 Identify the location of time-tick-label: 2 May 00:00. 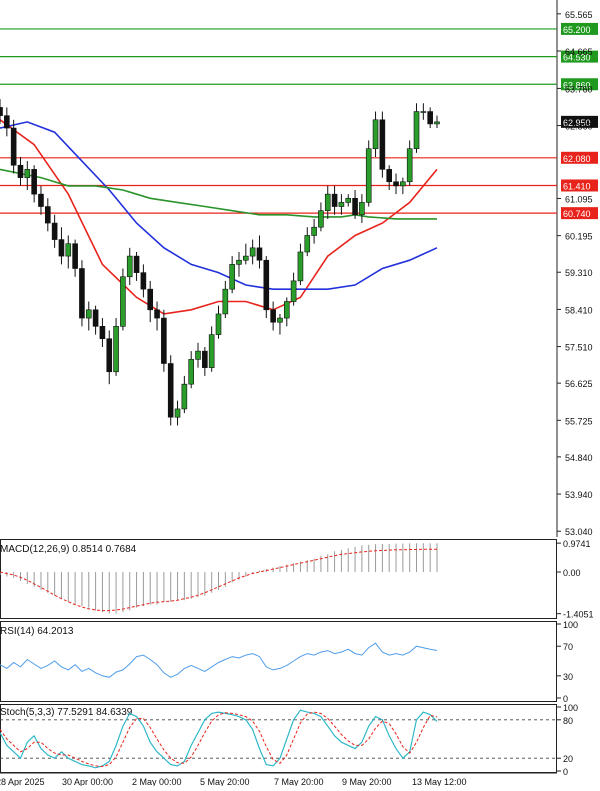
(157, 781).